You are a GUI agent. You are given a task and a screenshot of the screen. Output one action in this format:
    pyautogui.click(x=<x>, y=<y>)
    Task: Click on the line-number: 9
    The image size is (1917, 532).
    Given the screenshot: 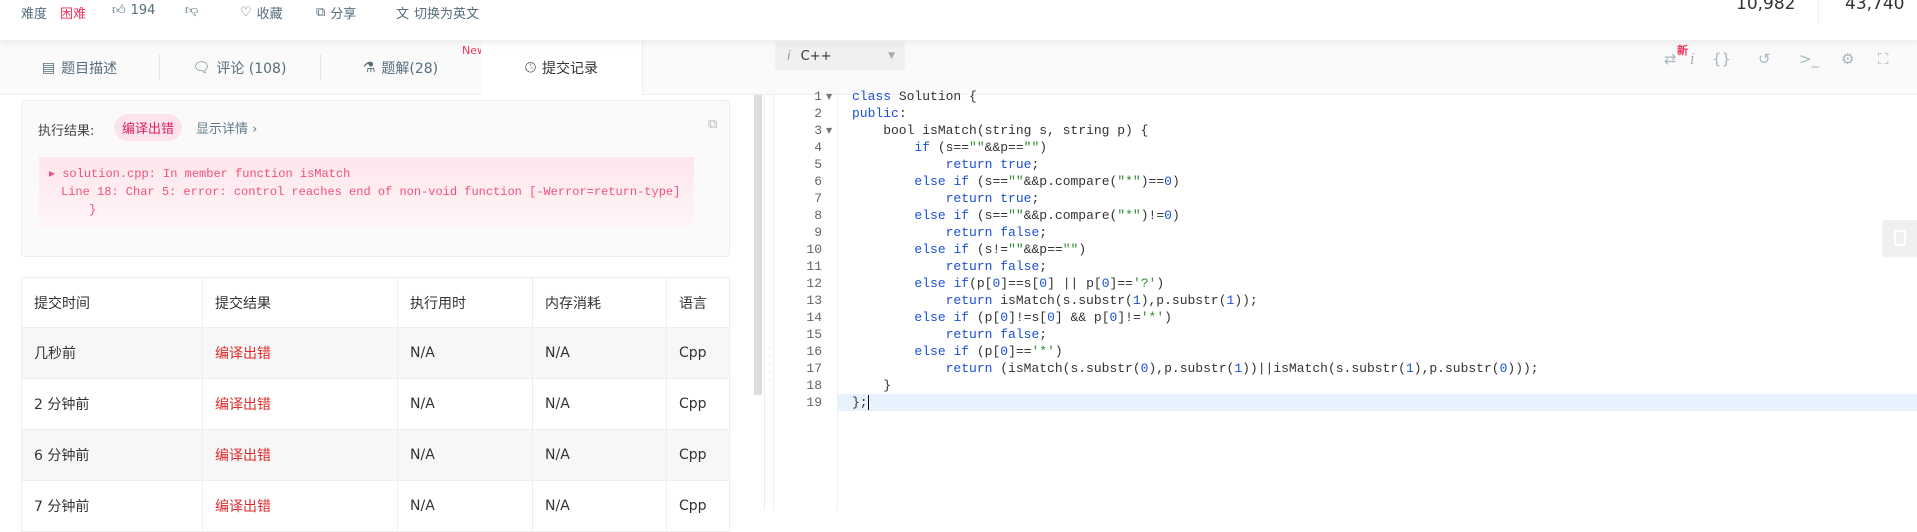 What is the action you would take?
    pyautogui.click(x=818, y=232)
    